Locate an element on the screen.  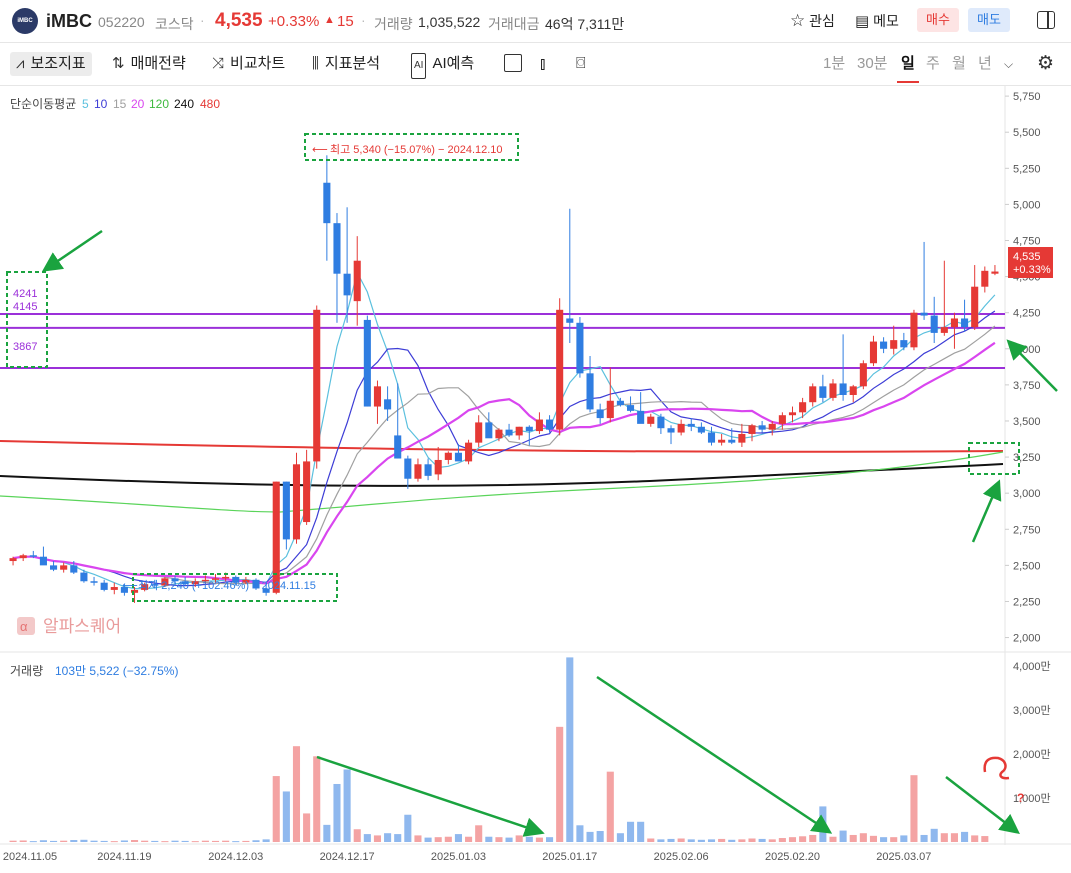
price-tick-label-2: 5,250 is located at coordinates (1027, 169).